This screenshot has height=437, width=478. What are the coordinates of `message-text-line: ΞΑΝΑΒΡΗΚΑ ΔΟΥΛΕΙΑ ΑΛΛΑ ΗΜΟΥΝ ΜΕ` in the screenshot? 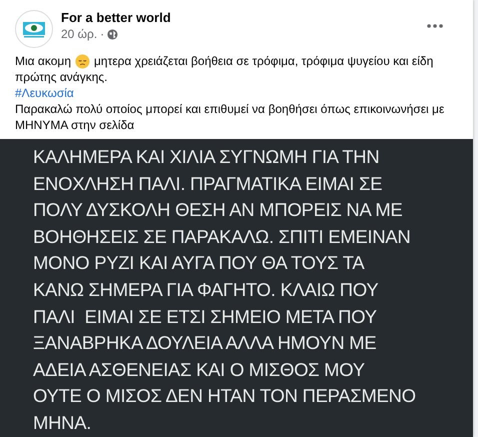 It's located at (204, 343).